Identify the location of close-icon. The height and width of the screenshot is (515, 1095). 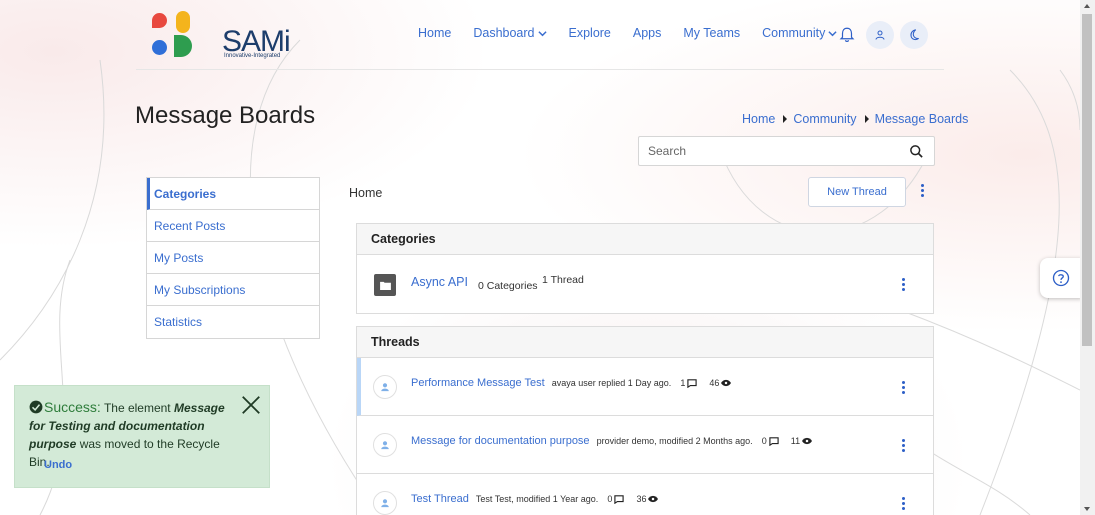
(251, 405).